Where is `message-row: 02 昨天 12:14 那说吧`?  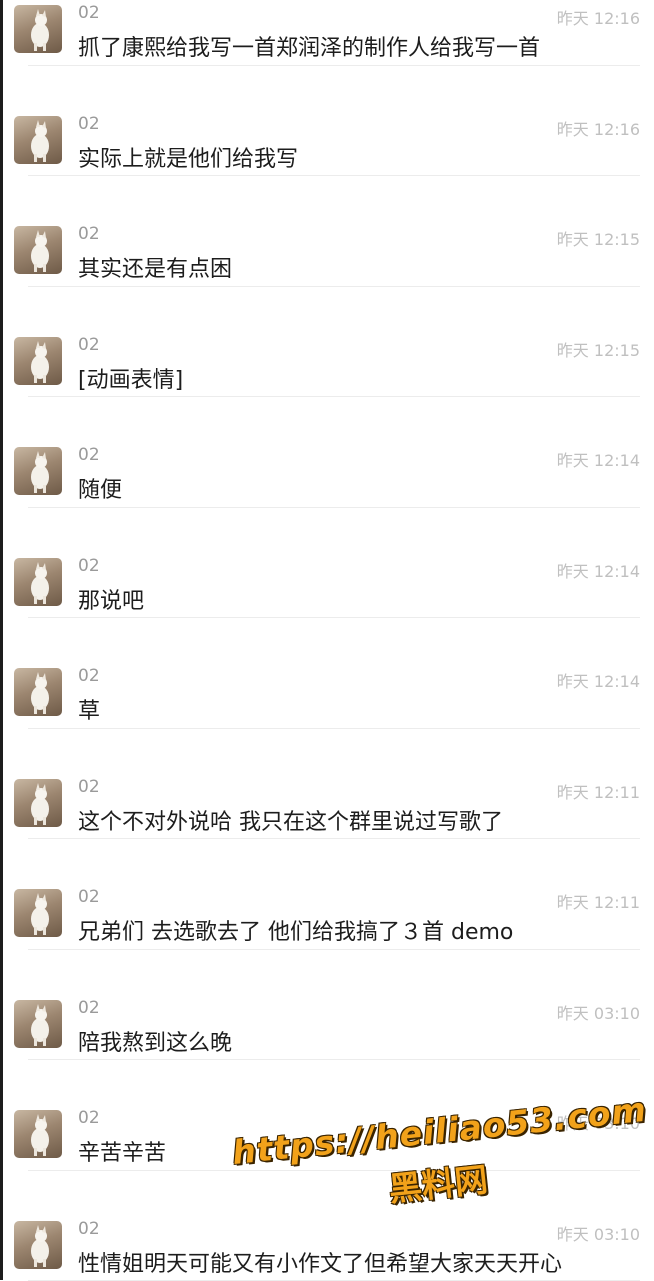
message-row: 02 昨天 12:14 那说吧 is located at coordinates (334, 563).